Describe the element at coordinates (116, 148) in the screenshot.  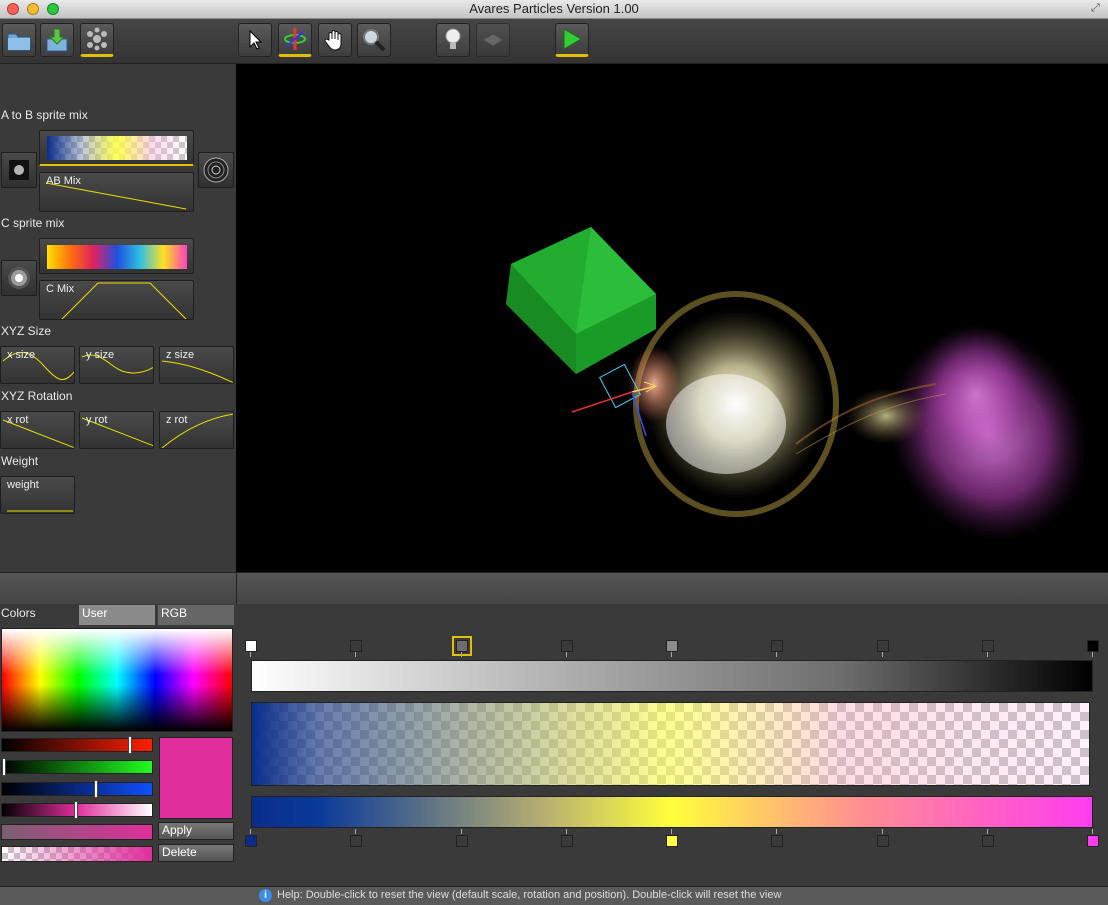
I see `ab-gradient-button` at that location.